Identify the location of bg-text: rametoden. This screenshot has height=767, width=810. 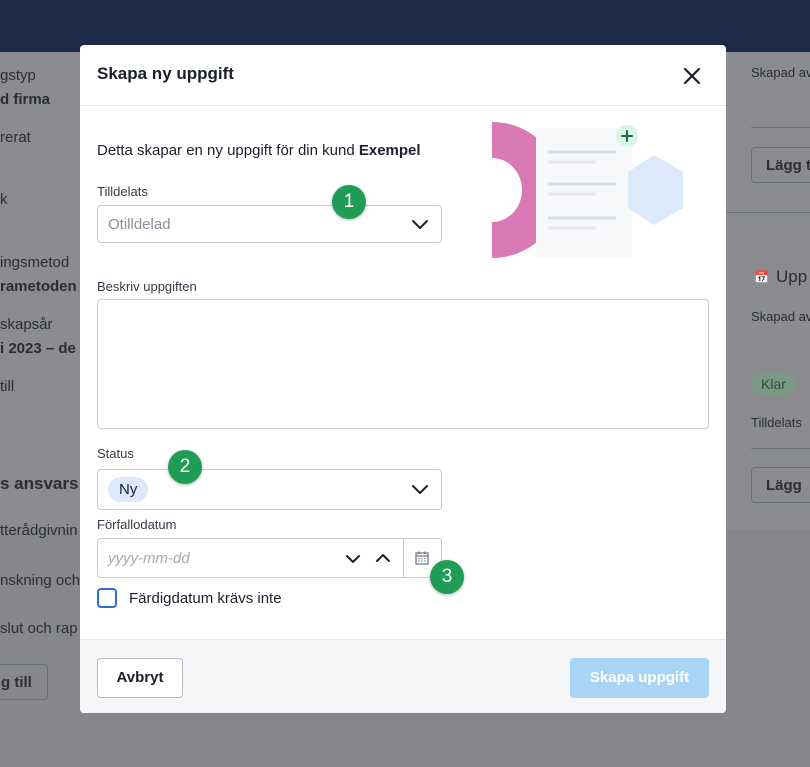
(38, 286).